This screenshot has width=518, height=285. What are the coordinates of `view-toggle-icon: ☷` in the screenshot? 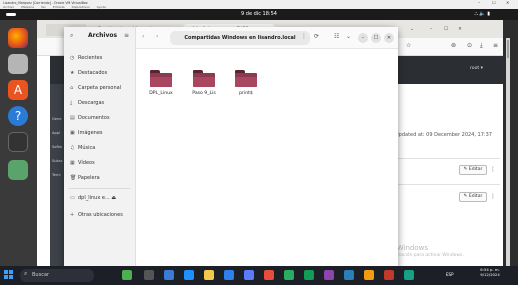 It's located at (336, 36).